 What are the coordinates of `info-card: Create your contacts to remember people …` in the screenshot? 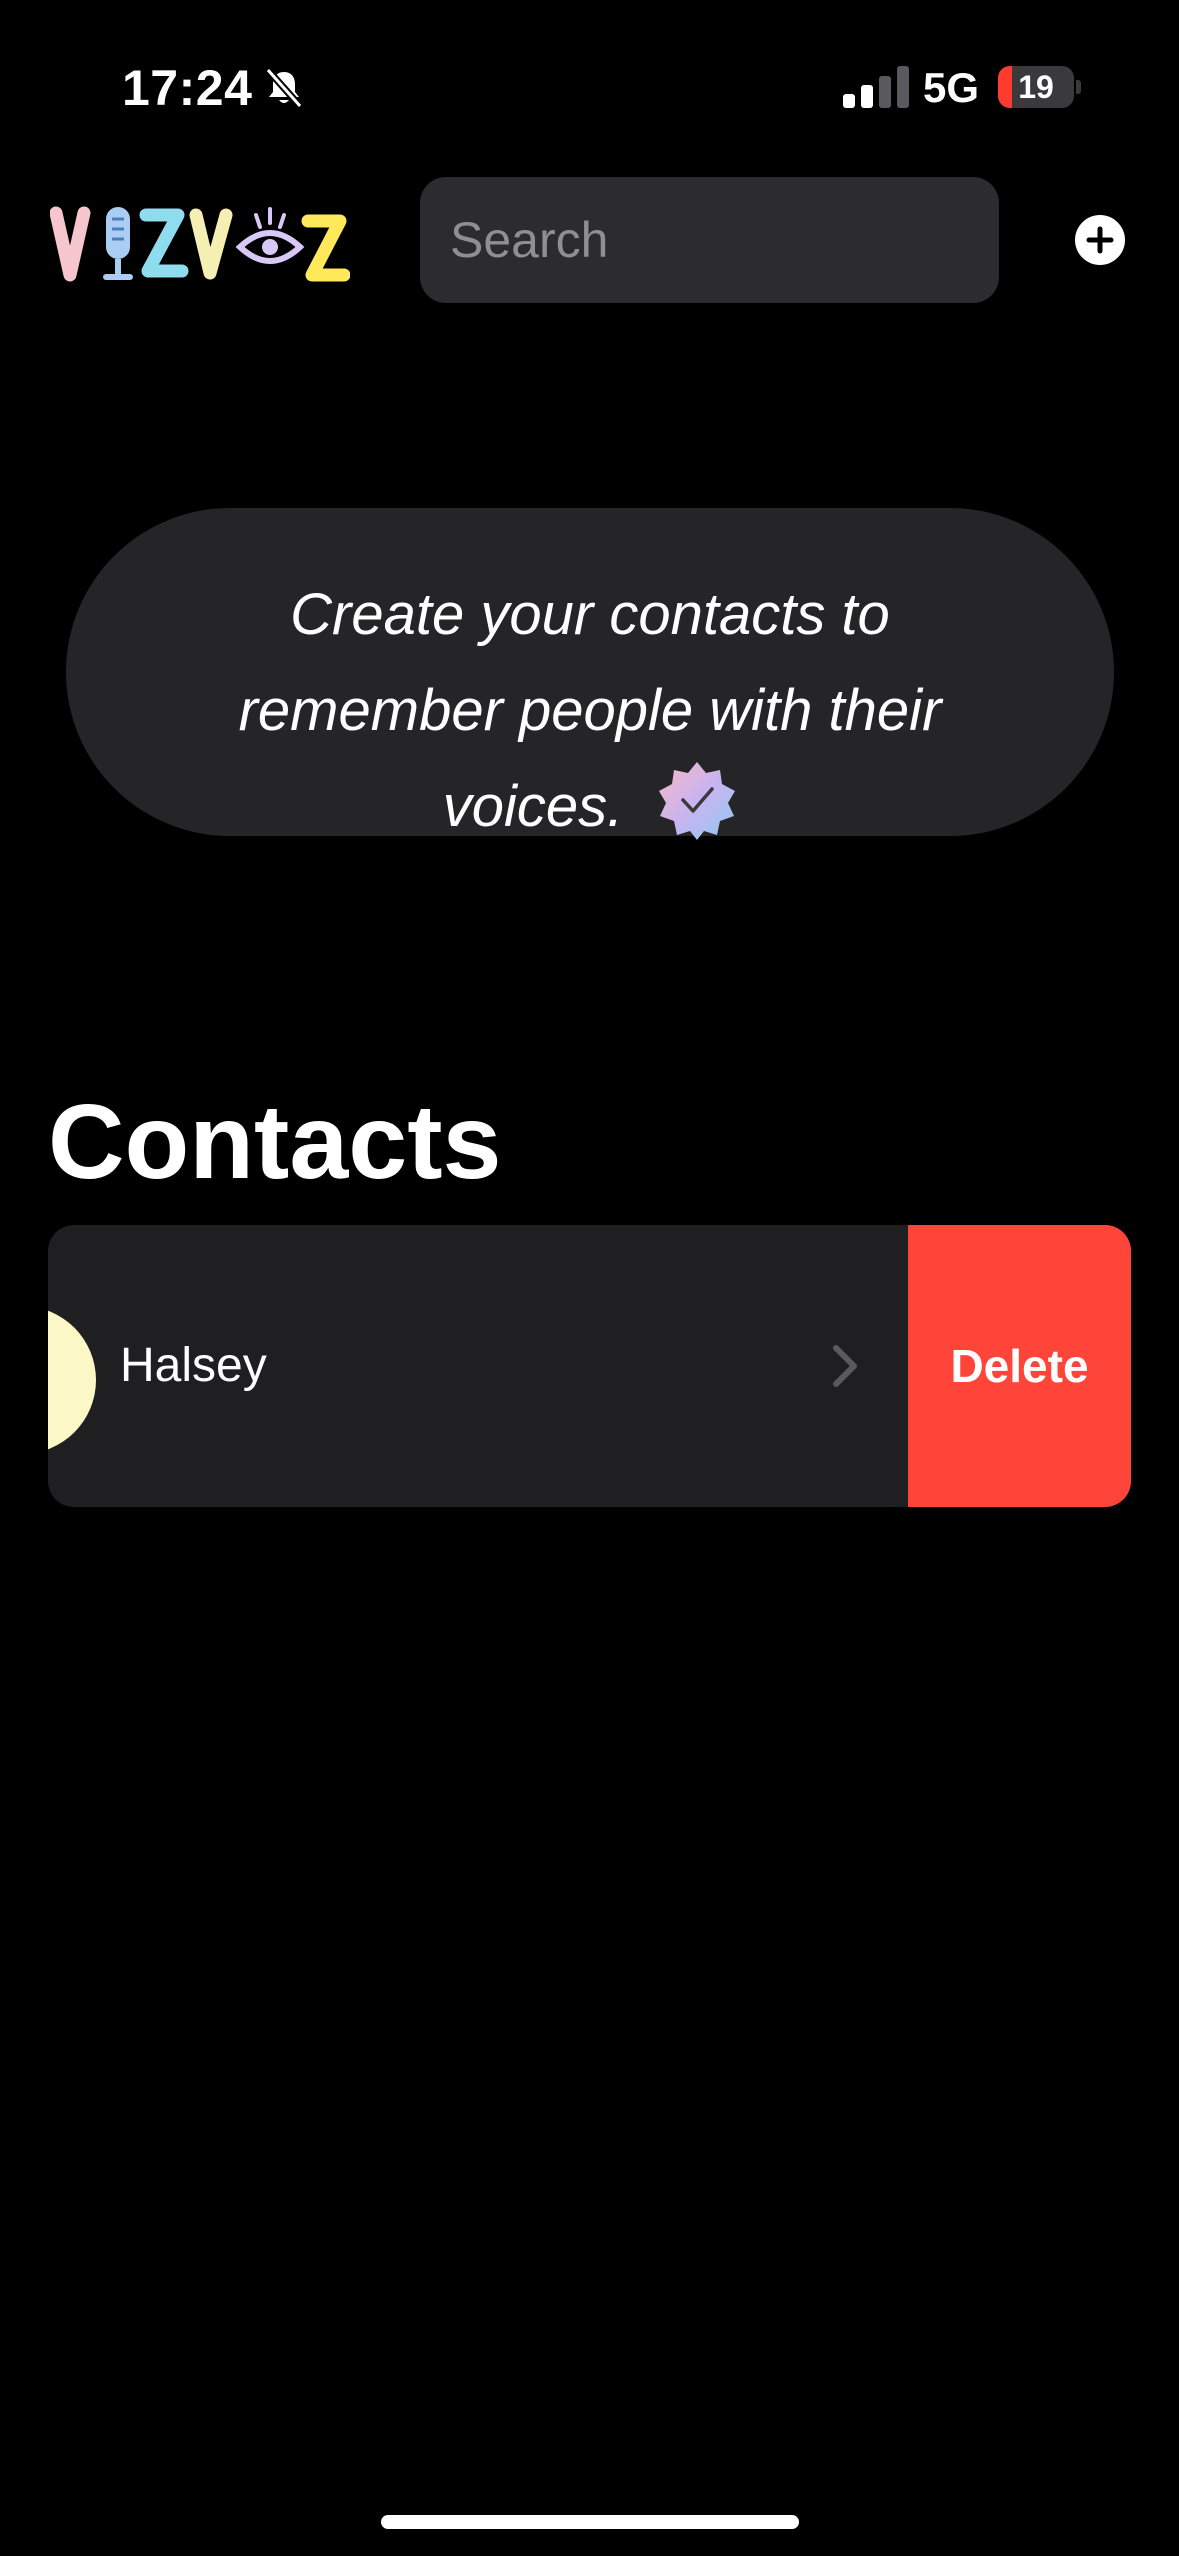 It's located at (590, 674).